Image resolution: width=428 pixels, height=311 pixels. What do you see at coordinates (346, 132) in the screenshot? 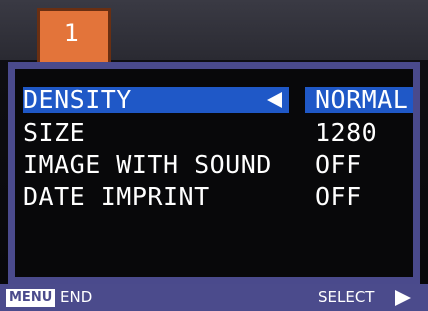
I see `menu-item-value: 1280` at bounding box center [346, 132].